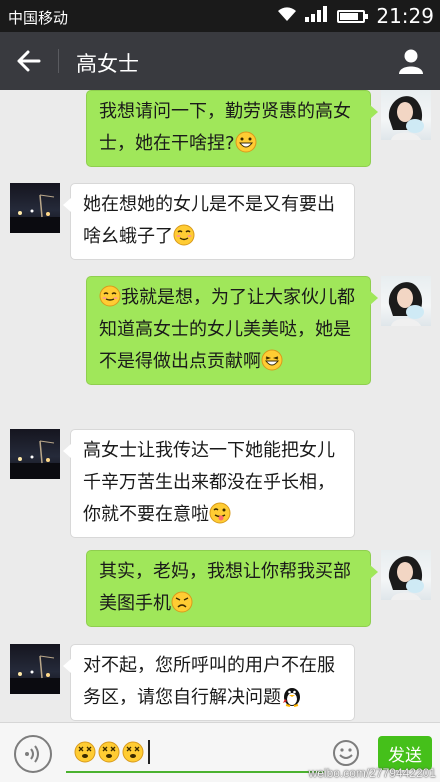  I want to click on back-button, so click(29, 61).